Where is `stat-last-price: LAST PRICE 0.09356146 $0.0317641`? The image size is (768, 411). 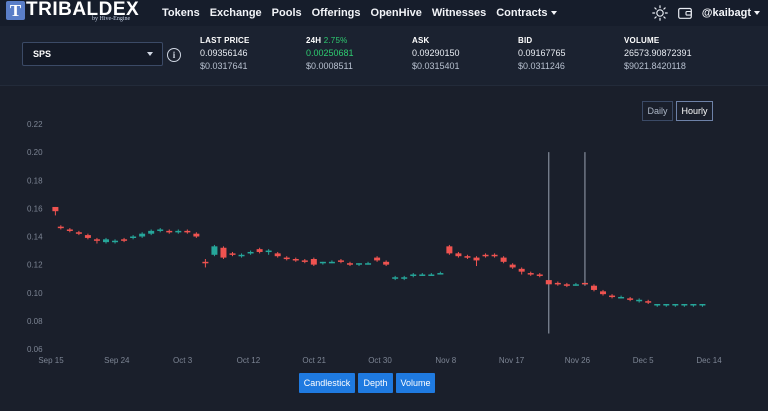
stat-last-price: LAST PRICE 0.09356146 $0.0317641 is located at coordinates (225, 53).